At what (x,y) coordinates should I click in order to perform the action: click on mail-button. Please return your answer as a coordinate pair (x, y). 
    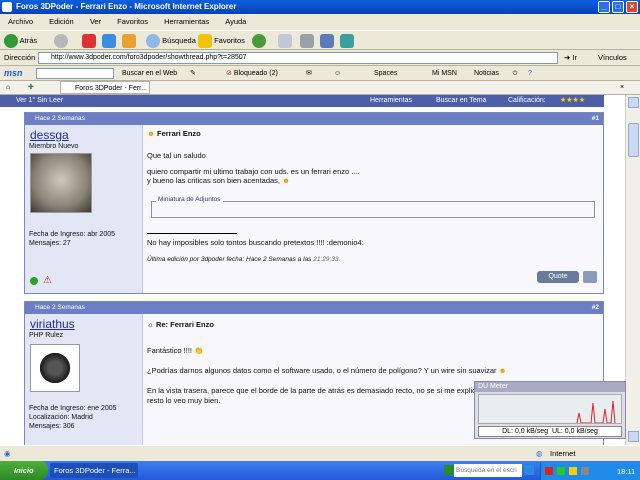
    Looking at the image, I should click on (285, 41).